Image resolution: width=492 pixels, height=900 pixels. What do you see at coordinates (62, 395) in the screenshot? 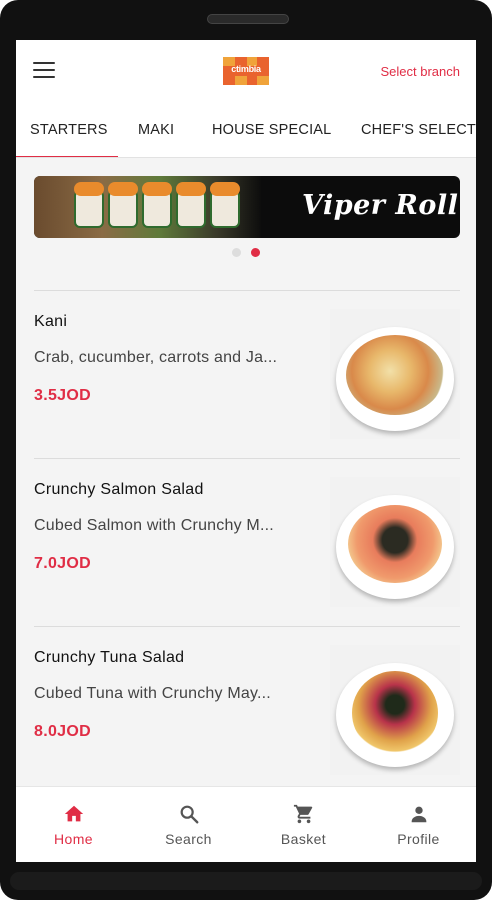
I see `item-price: 3.5JOD` at bounding box center [62, 395].